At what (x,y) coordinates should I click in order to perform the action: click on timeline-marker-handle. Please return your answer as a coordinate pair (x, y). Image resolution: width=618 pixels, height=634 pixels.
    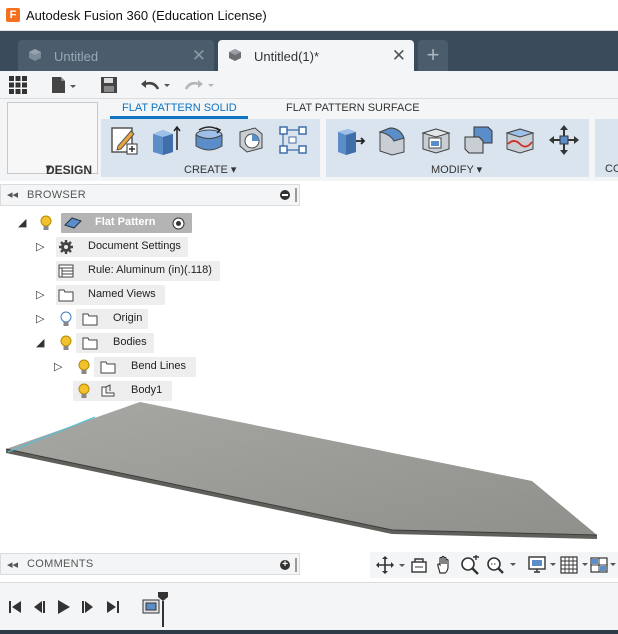
    Looking at the image, I should click on (163, 609).